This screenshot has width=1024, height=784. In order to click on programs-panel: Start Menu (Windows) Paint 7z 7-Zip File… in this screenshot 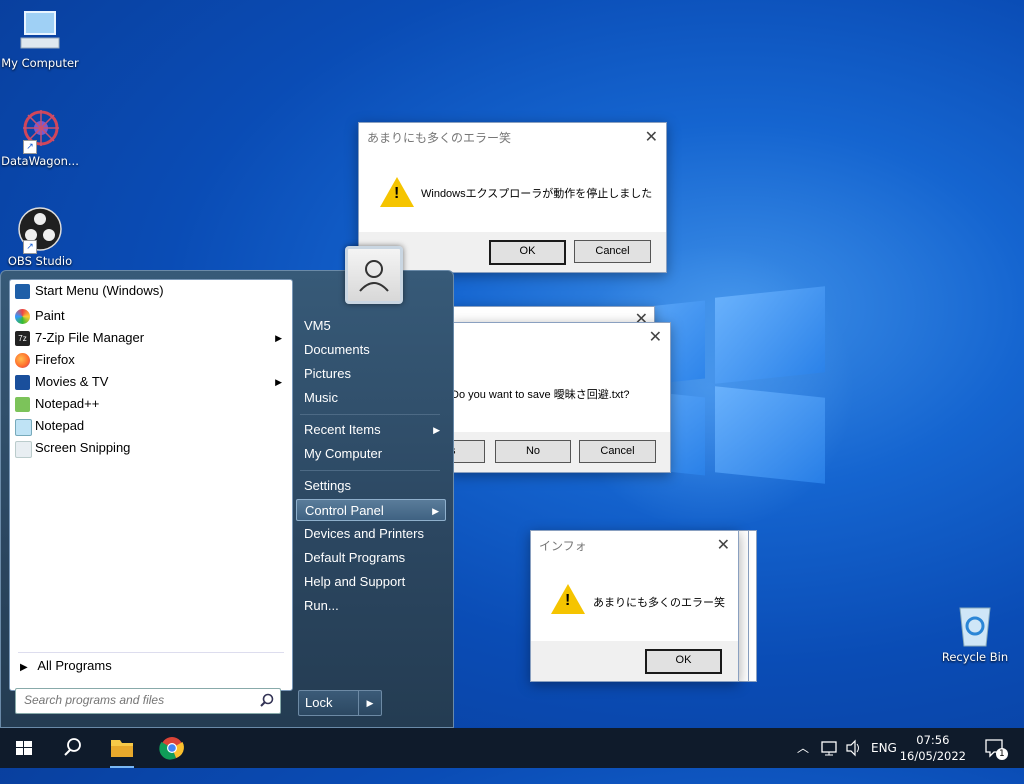, I will do `click(151, 485)`.